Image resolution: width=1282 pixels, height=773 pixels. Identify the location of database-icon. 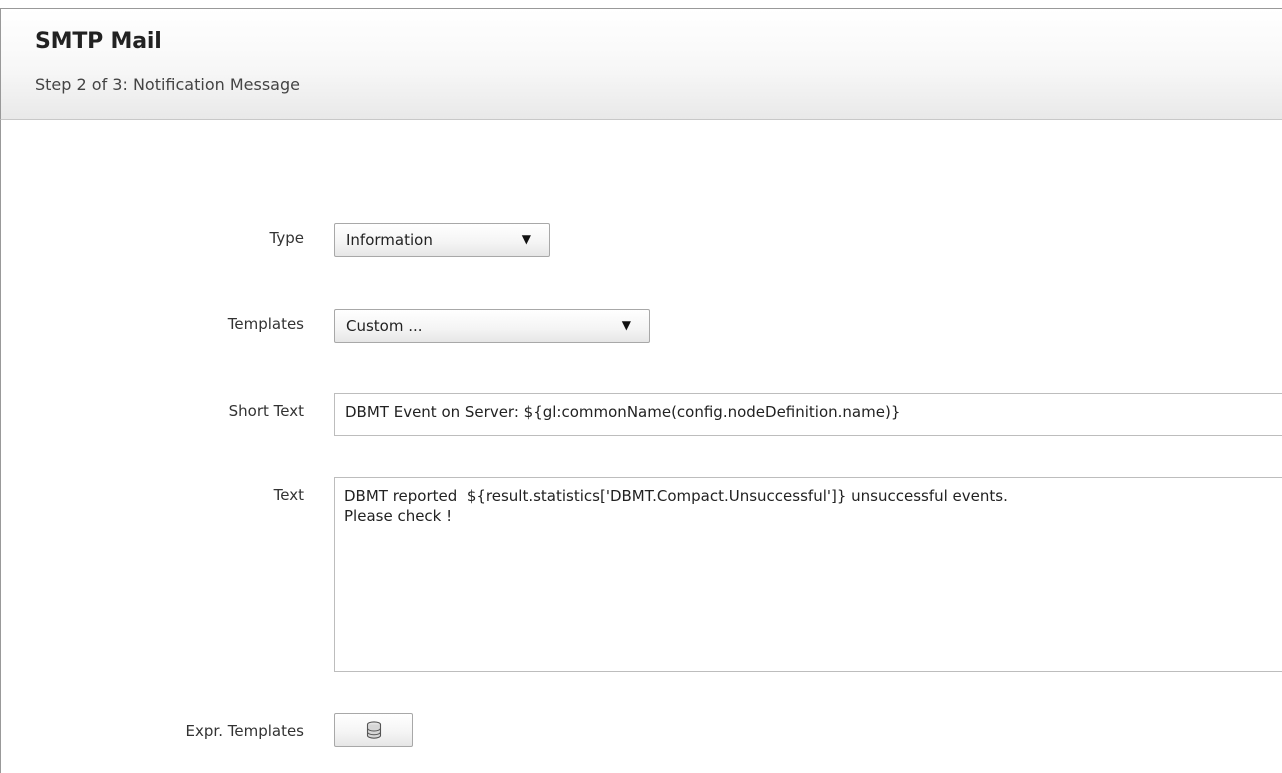
(374, 730).